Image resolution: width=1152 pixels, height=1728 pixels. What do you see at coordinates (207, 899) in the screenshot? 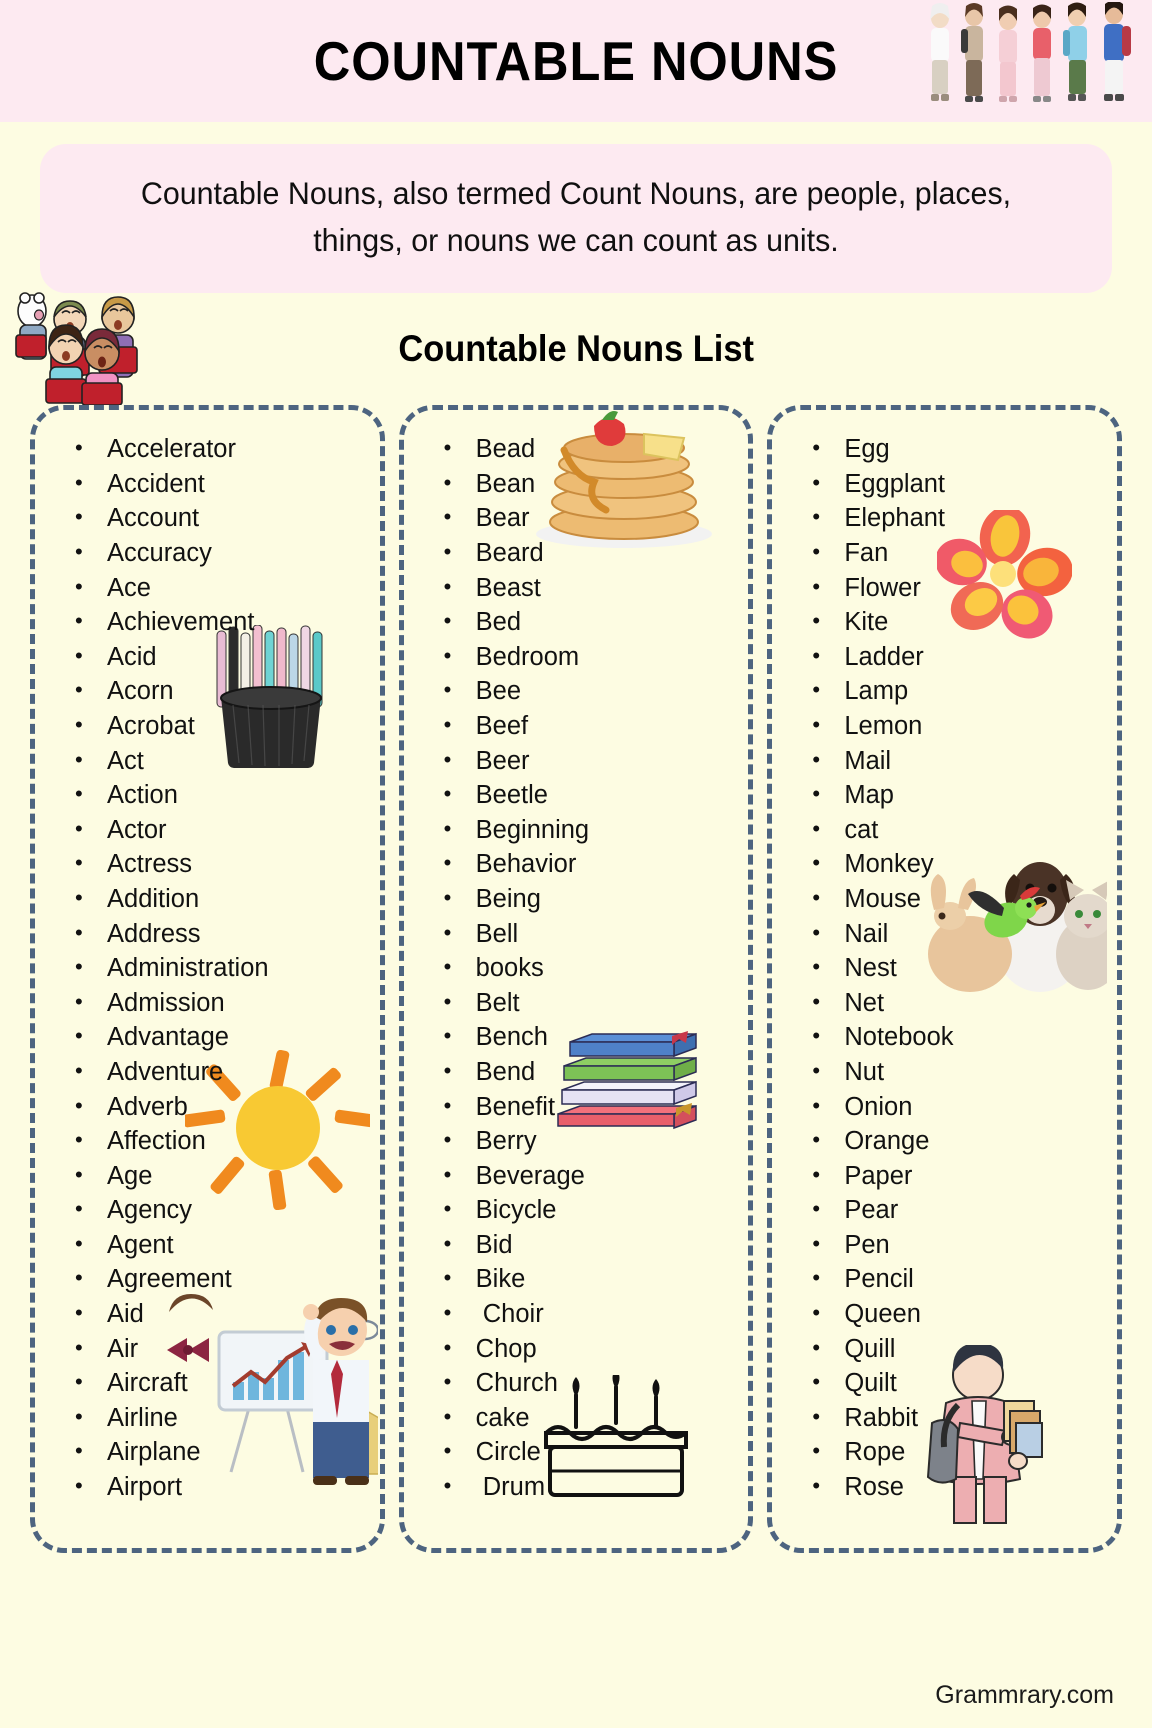
I see `list-item: Addition` at bounding box center [207, 899].